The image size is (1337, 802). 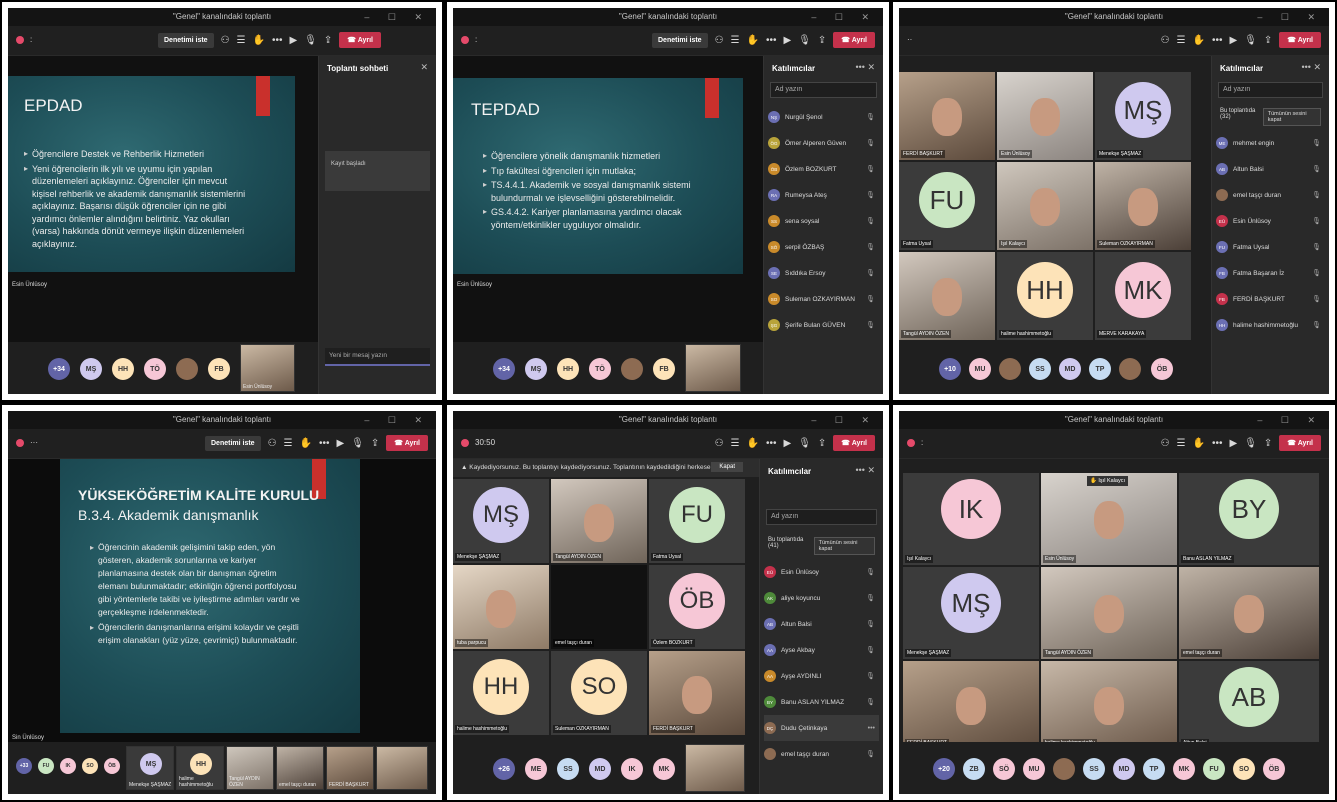 I want to click on video-tile: ABAltun Balsi, so click(x=1249, y=705).